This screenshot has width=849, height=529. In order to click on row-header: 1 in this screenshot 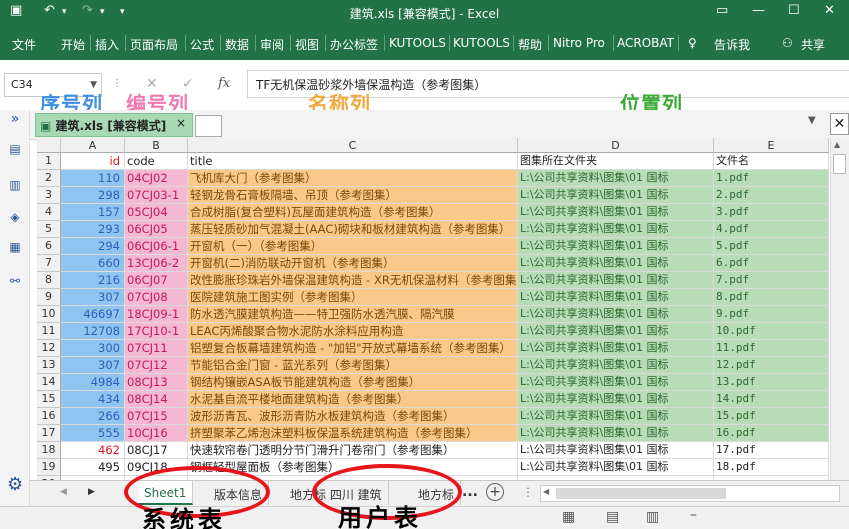, I will do `click(49, 161)`.